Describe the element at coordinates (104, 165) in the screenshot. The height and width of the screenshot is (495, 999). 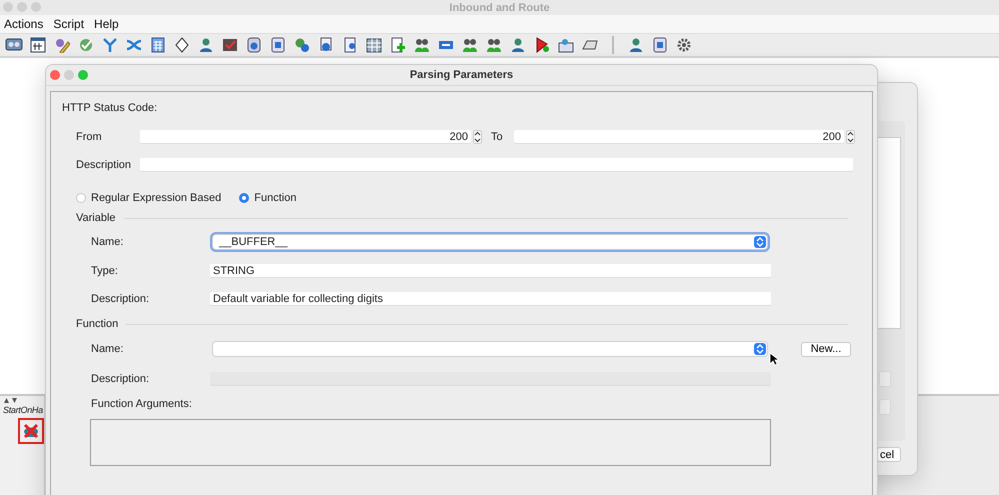
I see `field-label: Description` at that location.